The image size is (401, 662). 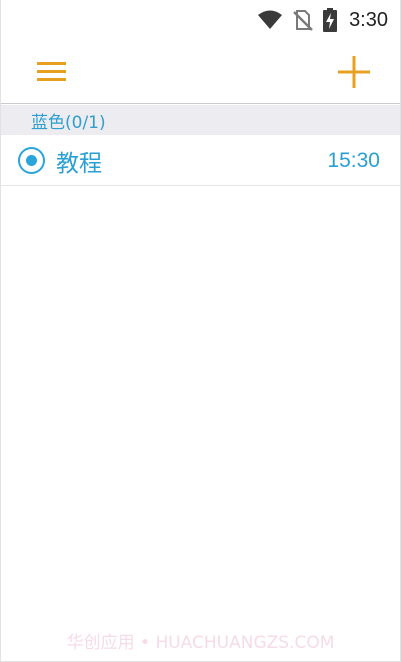 What do you see at coordinates (354, 71) in the screenshot?
I see `plus-icon` at bounding box center [354, 71].